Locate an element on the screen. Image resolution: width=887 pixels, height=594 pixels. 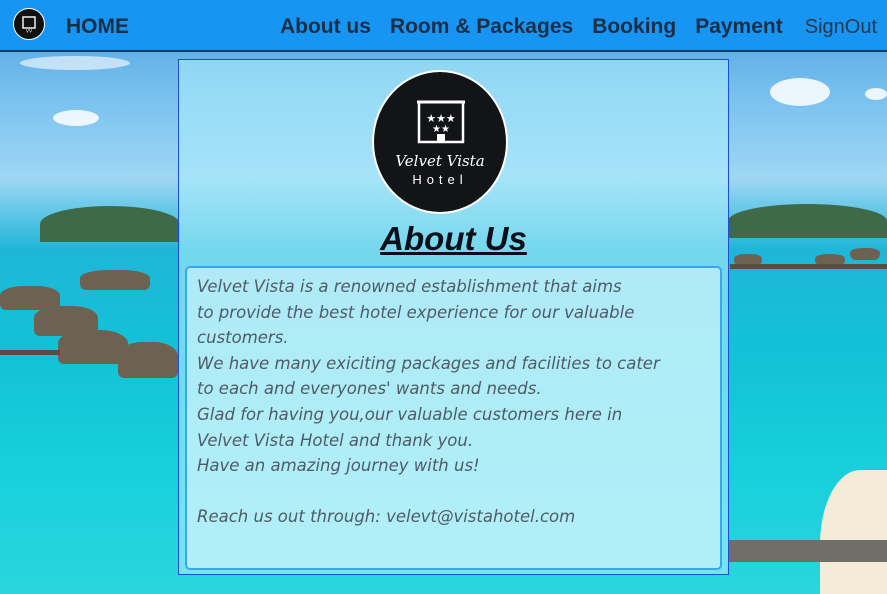
about-line: customers. is located at coordinates (243, 338).